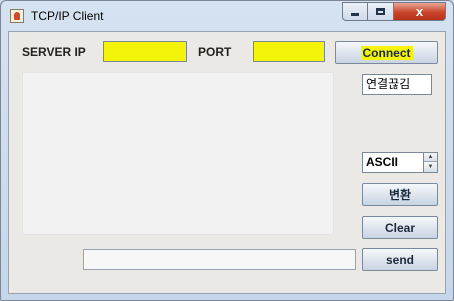 Image resolution: width=454 pixels, height=301 pixels. I want to click on connect-button-label: Connect, so click(386, 52).